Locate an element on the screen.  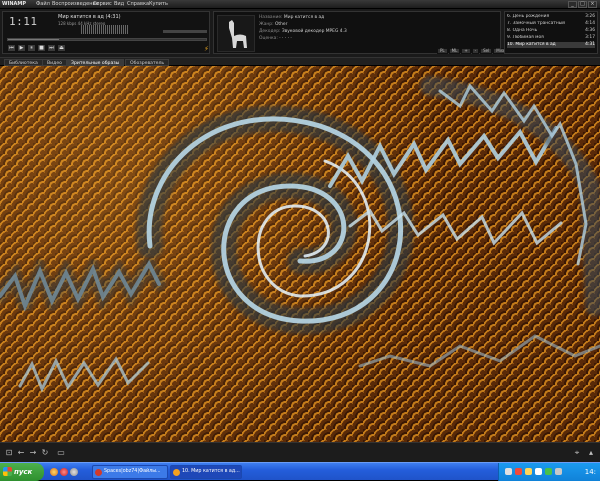
random-preset-icon: ↻ is located at coordinates (45, 453).